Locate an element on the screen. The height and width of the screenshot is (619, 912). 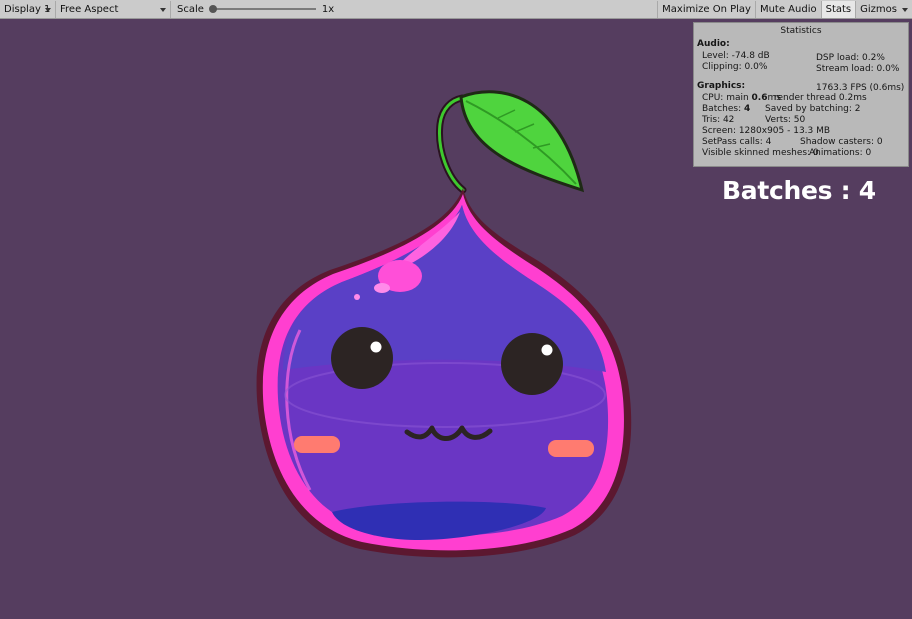
statistics-title: Statistics is located at coordinates (801, 31).